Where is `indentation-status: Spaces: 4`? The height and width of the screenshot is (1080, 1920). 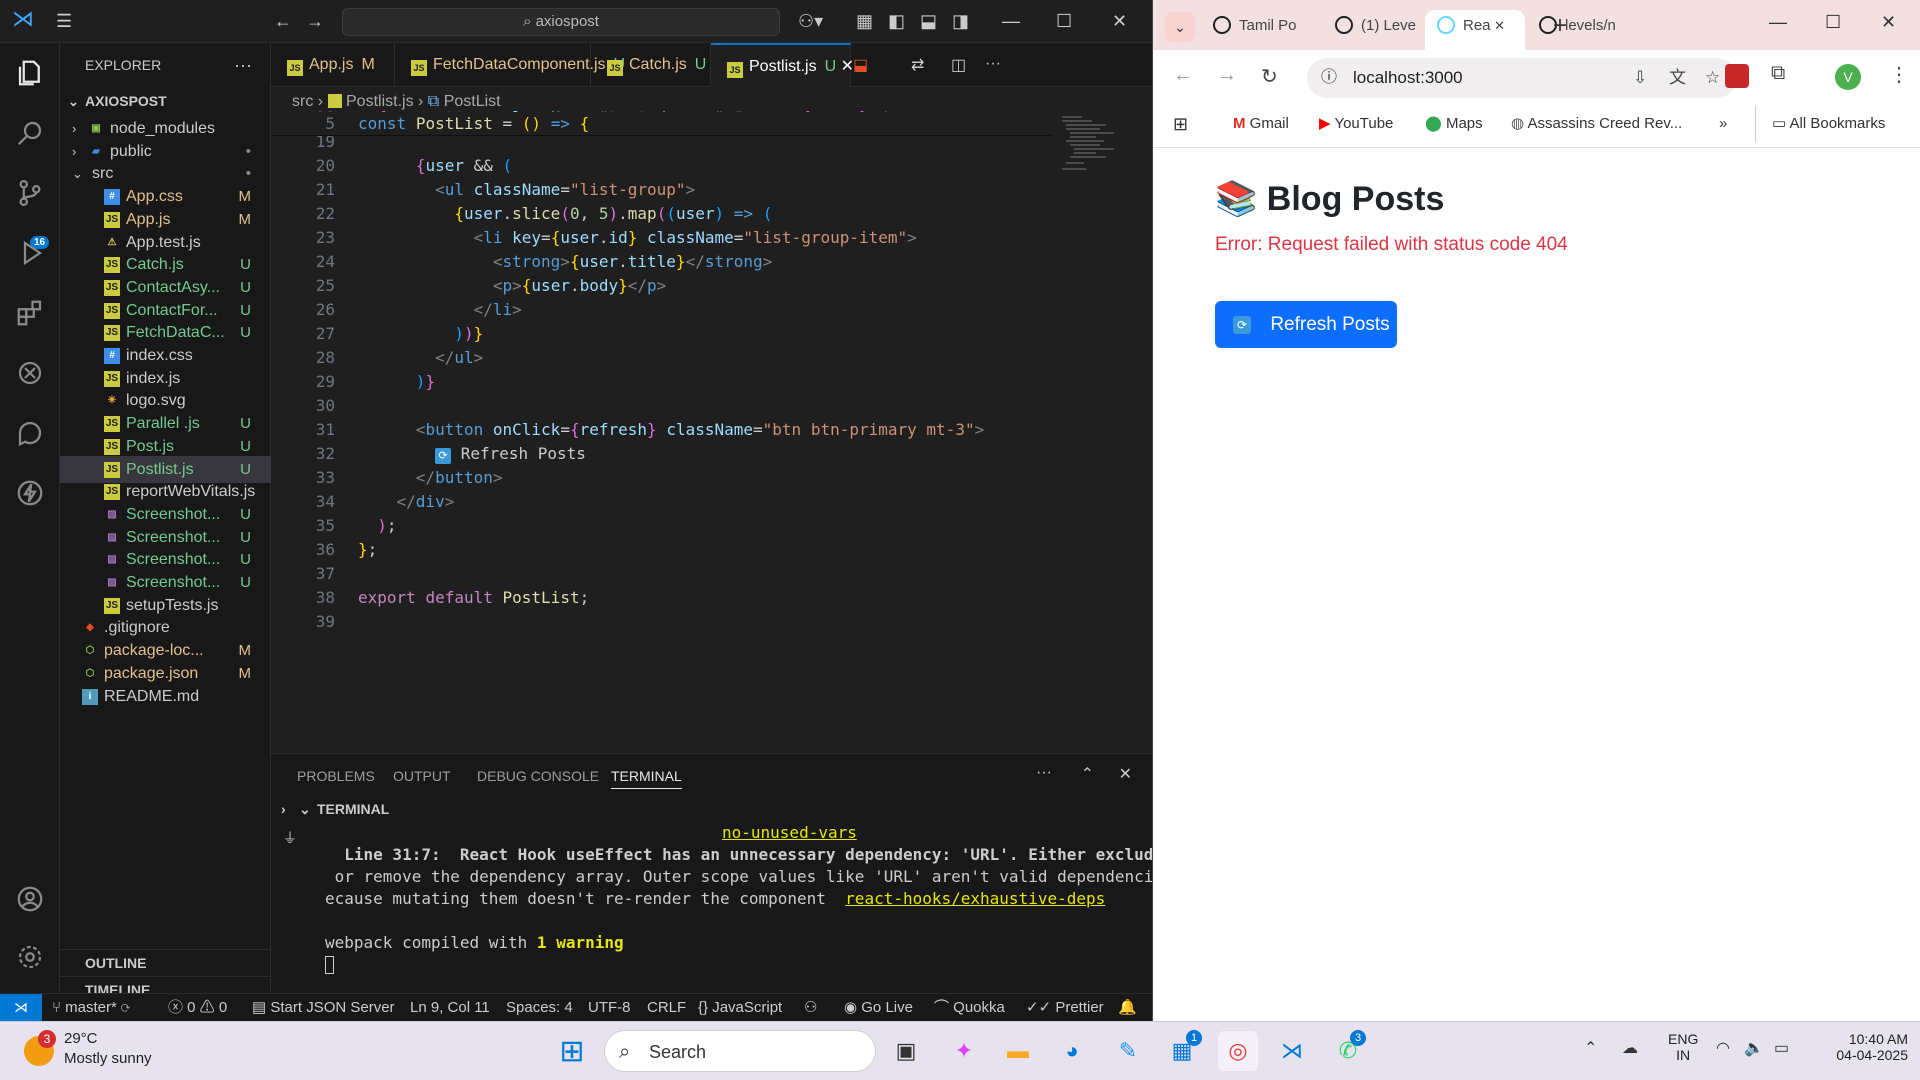 indentation-status: Spaces: 4 is located at coordinates (539, 1007).